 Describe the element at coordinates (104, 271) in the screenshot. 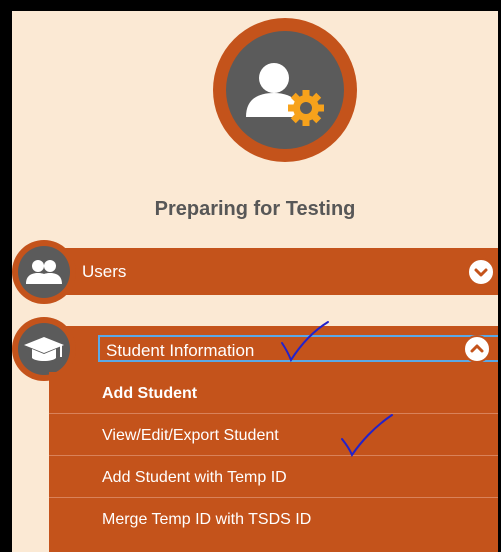

I see `menu-users-label: Users` at that location.